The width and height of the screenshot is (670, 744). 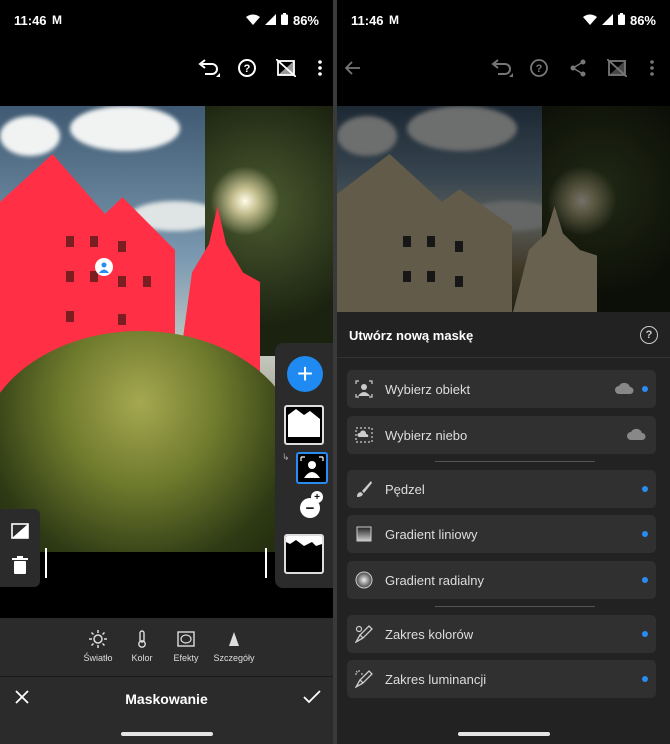 What do you see at coordinates (98, 658) in the screenshot?
I see `tab-light-label: Światło` at bounding box center [98, 658].